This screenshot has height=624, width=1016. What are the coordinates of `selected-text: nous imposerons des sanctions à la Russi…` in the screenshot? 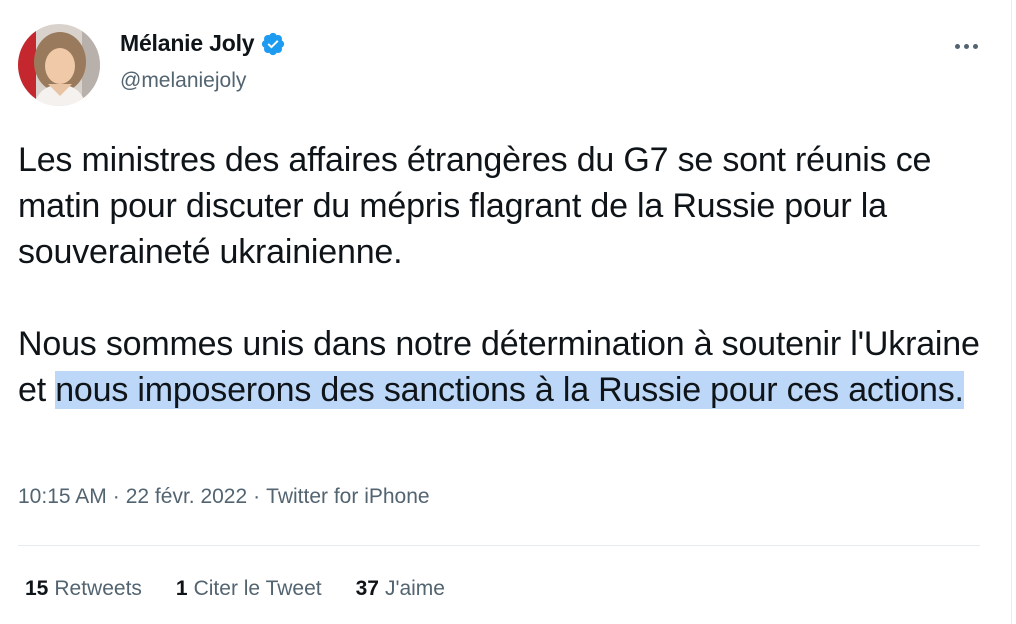 It's located at (509, 390).